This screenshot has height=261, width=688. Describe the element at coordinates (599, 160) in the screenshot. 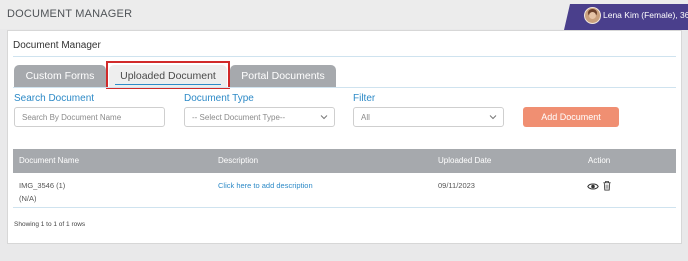

I see `column-header-action: Action` at that location.